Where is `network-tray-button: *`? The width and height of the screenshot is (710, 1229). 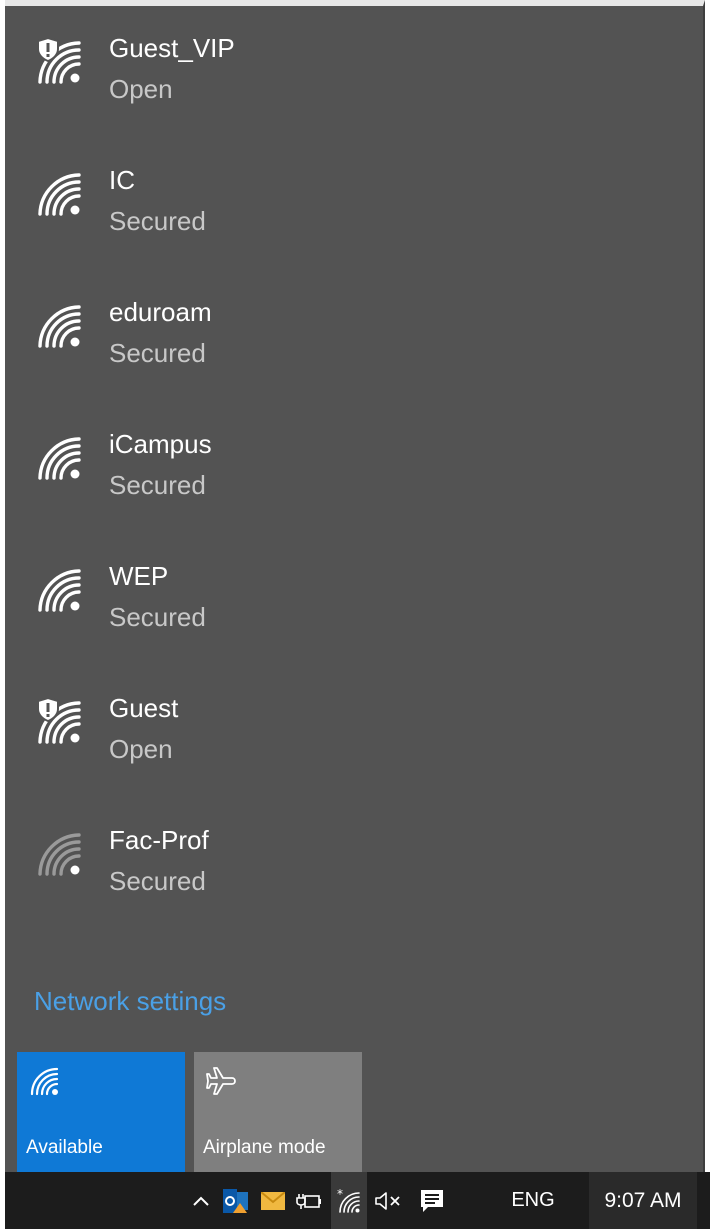
network-tray-button: * is located at coordinates (349, 1200).